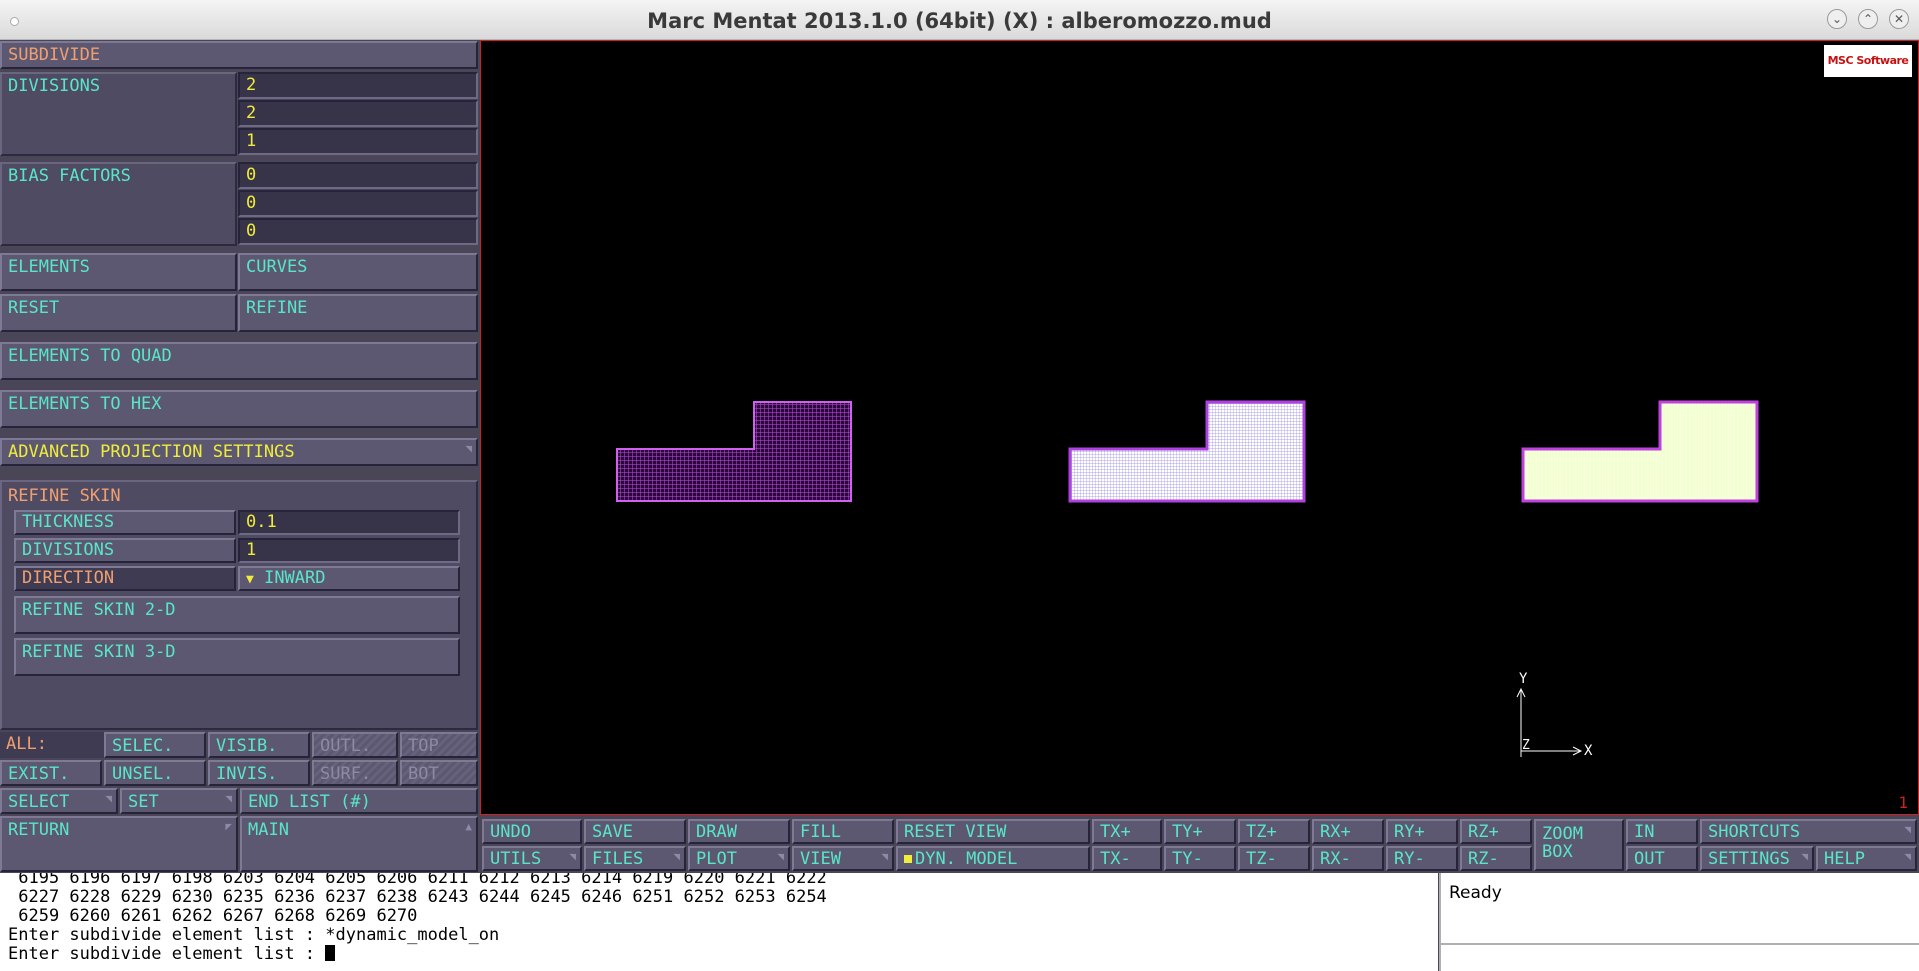 The height and width of the screenshot is (971, 1919). I want to click on advanced-projection-button: ADVANCED PROJECTION SETTINGS ◥, so click(239, 452).